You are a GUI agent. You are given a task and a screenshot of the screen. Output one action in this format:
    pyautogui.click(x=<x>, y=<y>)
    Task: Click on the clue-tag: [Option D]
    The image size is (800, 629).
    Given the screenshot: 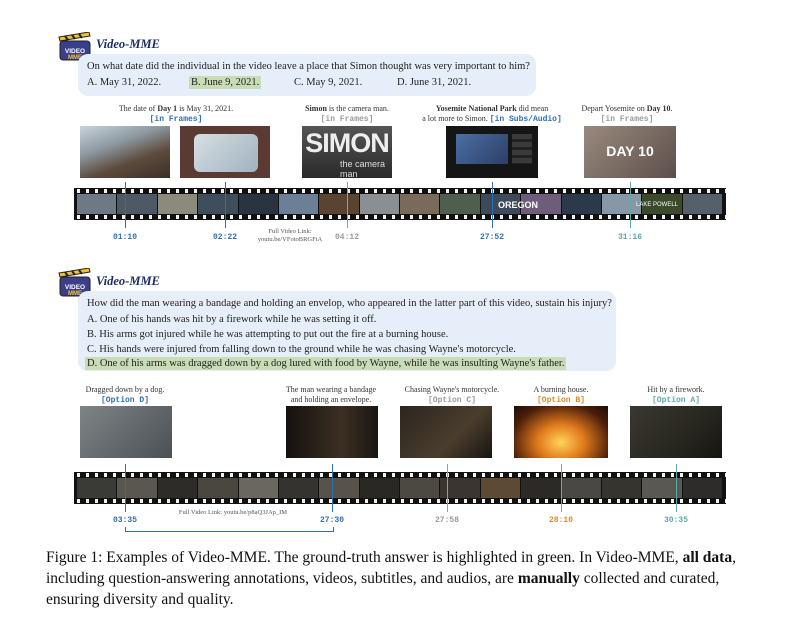 What is the action you would take?
    pyautogui.click(x=124, y=400)
    